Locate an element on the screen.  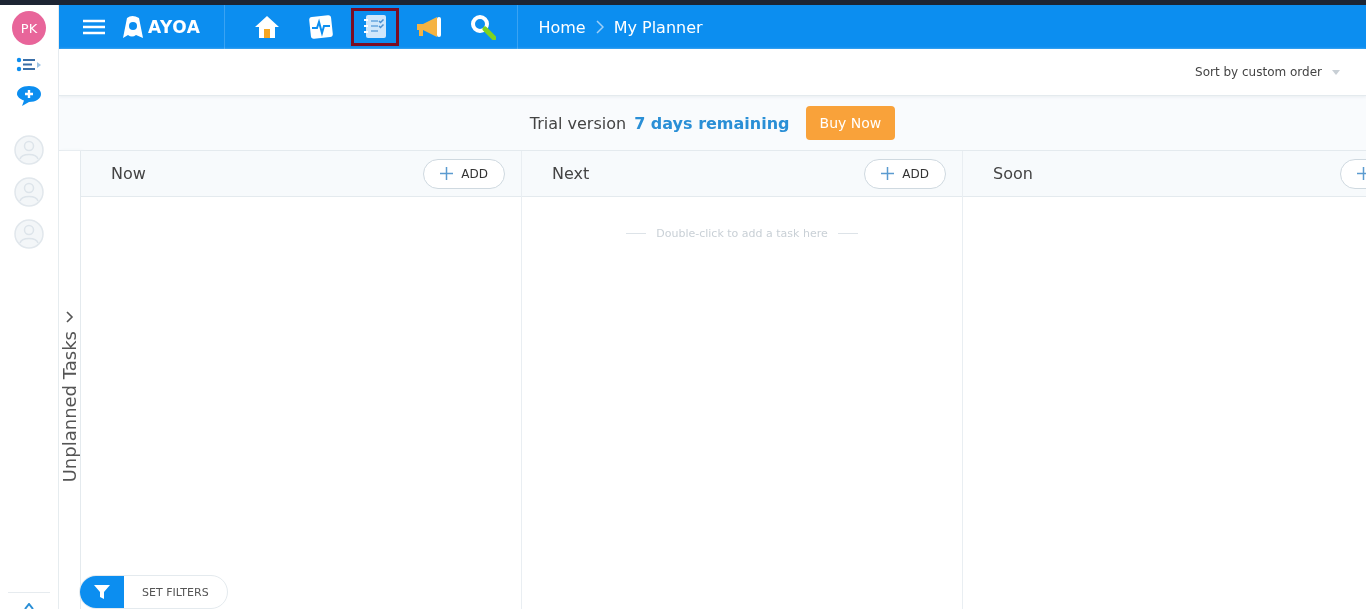
filter-icon is located at coordinates (102, 592).